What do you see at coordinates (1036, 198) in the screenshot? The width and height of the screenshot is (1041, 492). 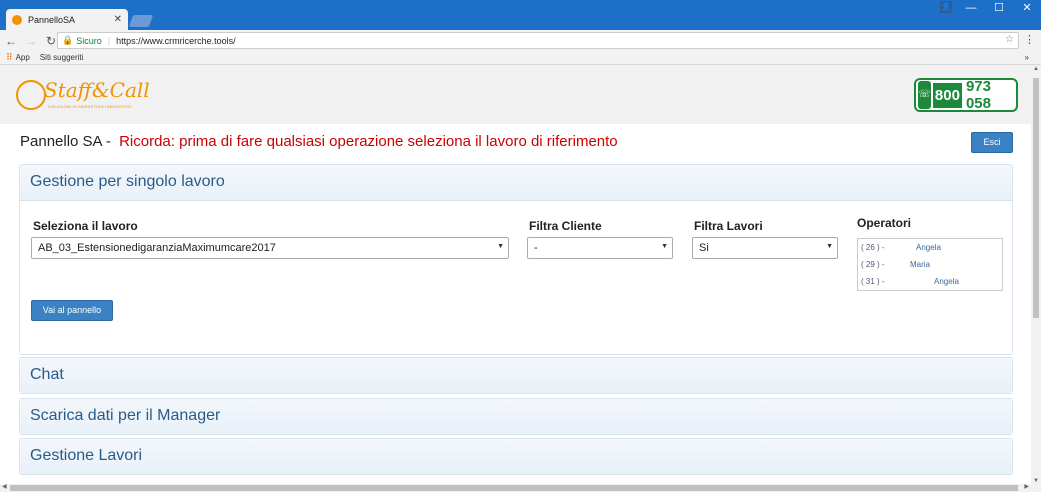 I see `vertical-scroll-thumb` at bounding box center [1036, 198].